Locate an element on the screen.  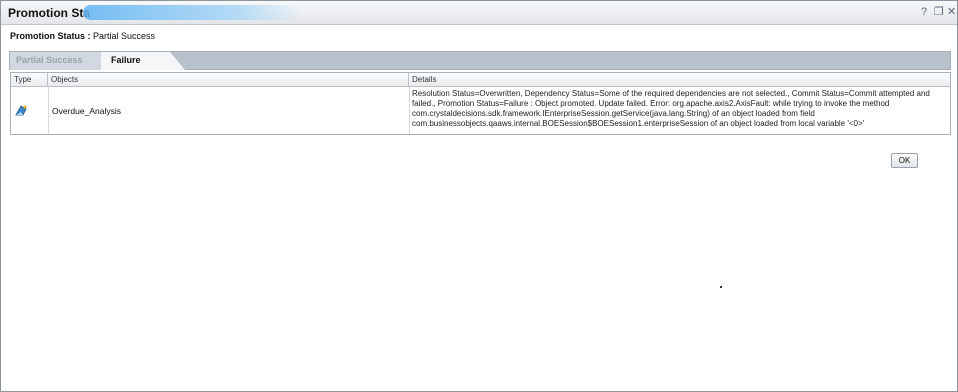
object-name: Overdue_Analysis is located at coordinates (86, 111).